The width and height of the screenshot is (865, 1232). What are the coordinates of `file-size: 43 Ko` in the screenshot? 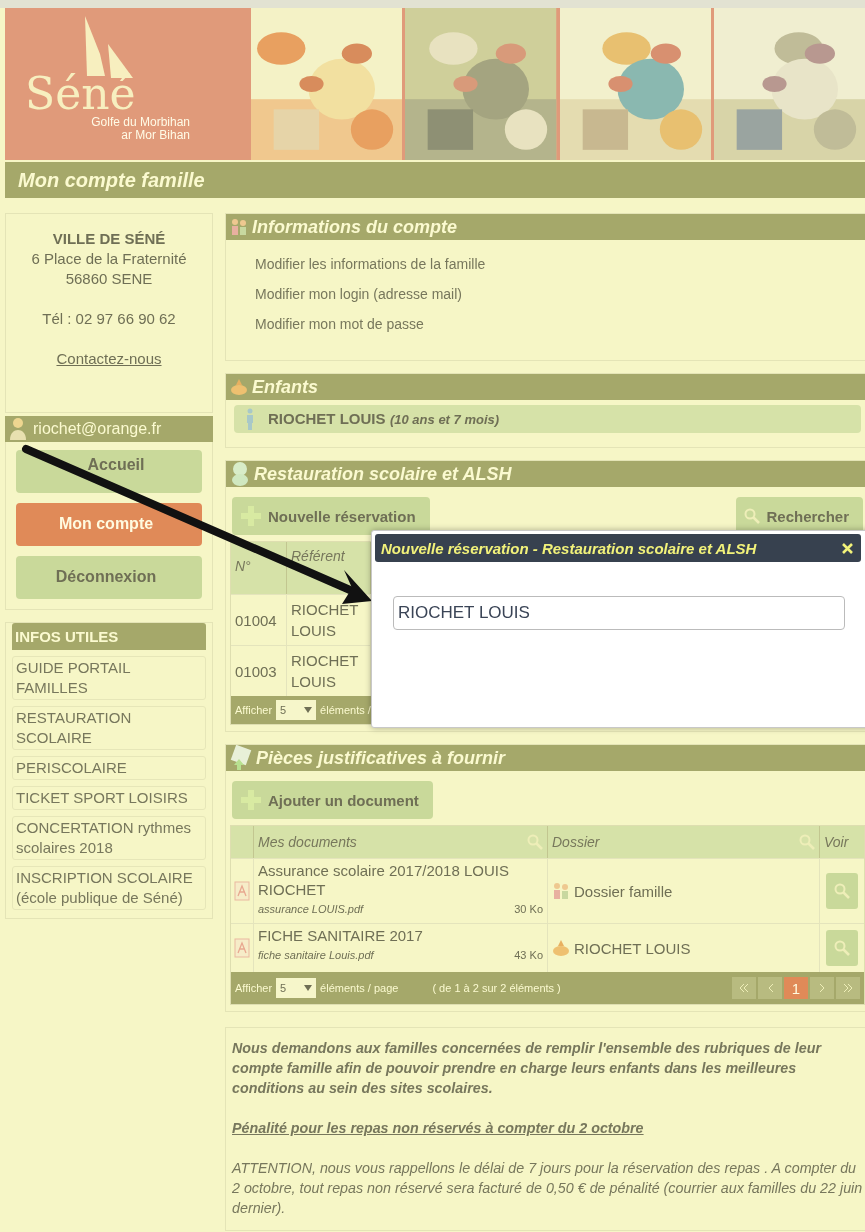 It's located at (528, 955).